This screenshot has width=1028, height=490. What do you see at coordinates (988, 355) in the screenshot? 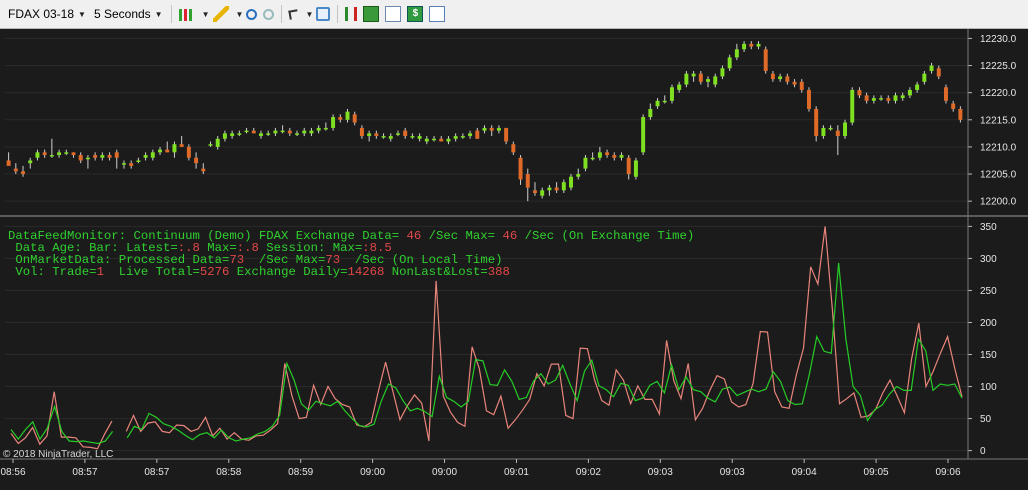
I see `indicator-tick-label: 150` at bounding box center [988, 355].